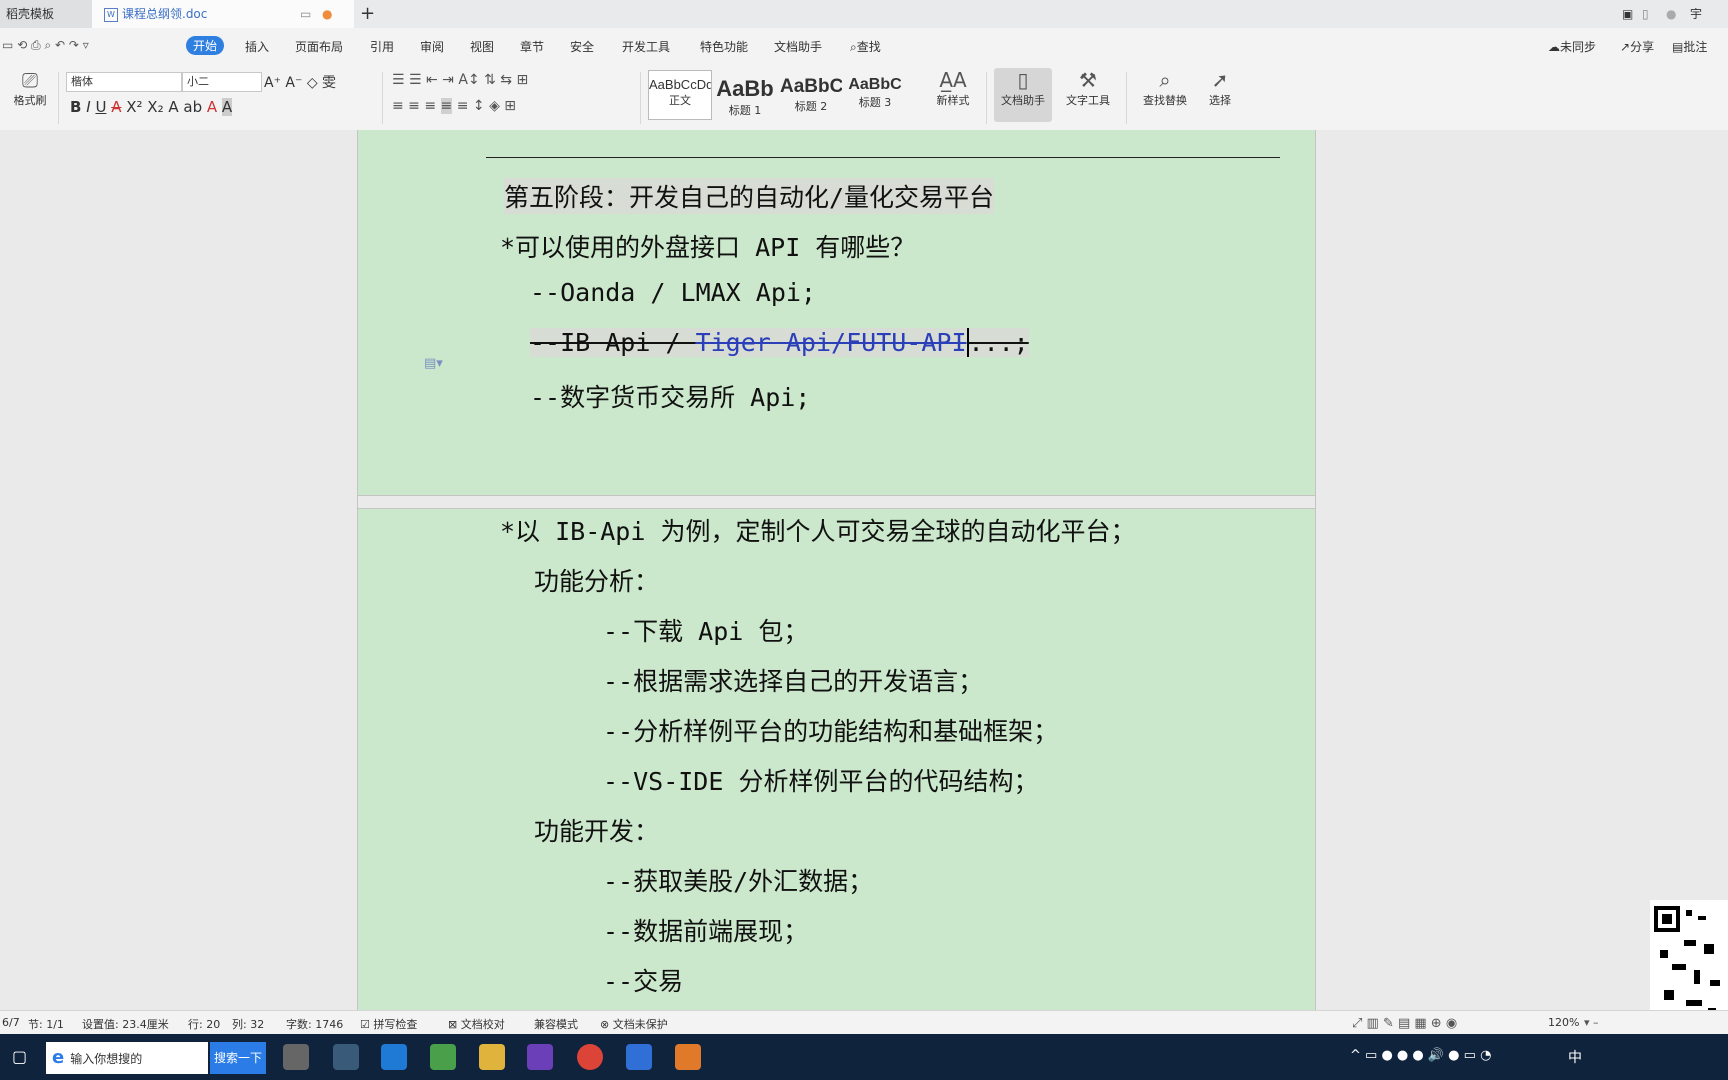 This screenshot has height=1080, width=1728. Describe the element at coordinates (127, 1058) in the screenshot. I see `taskbar-search-input: e 输入你想搜的` at that location.